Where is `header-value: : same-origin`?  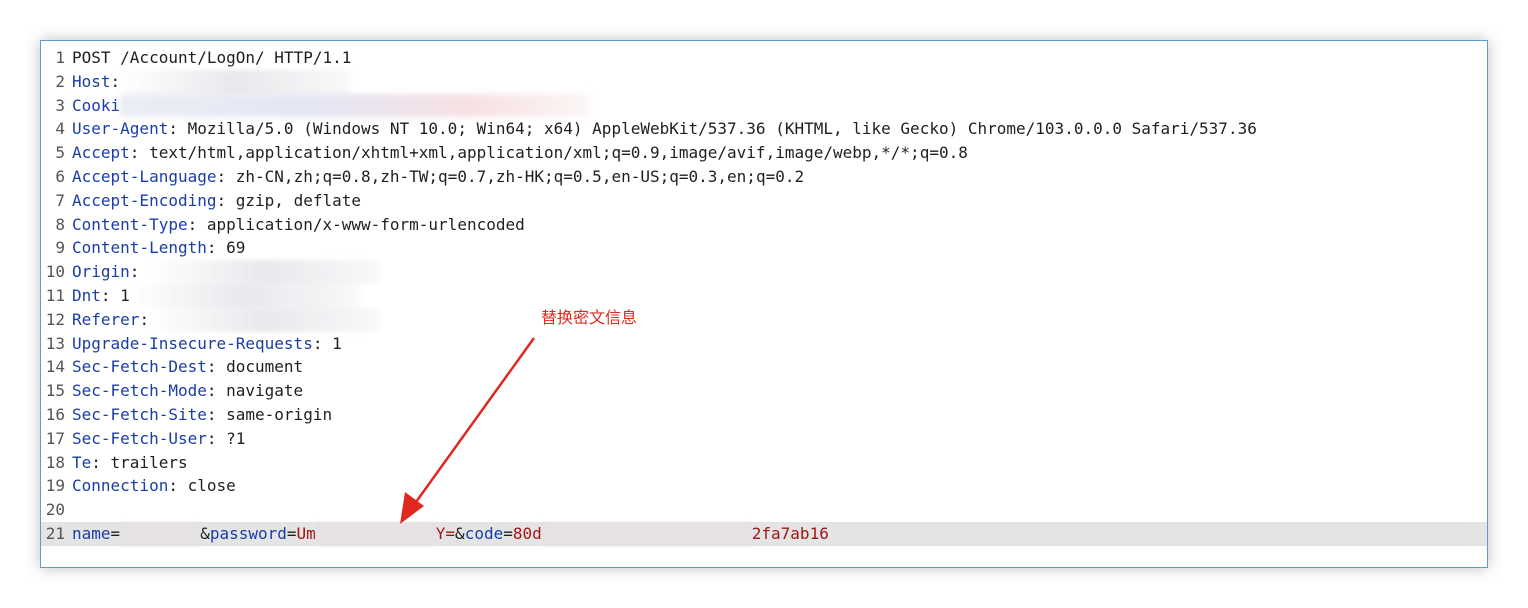 header-value: : same-origin is located at coordinates (269, 414).